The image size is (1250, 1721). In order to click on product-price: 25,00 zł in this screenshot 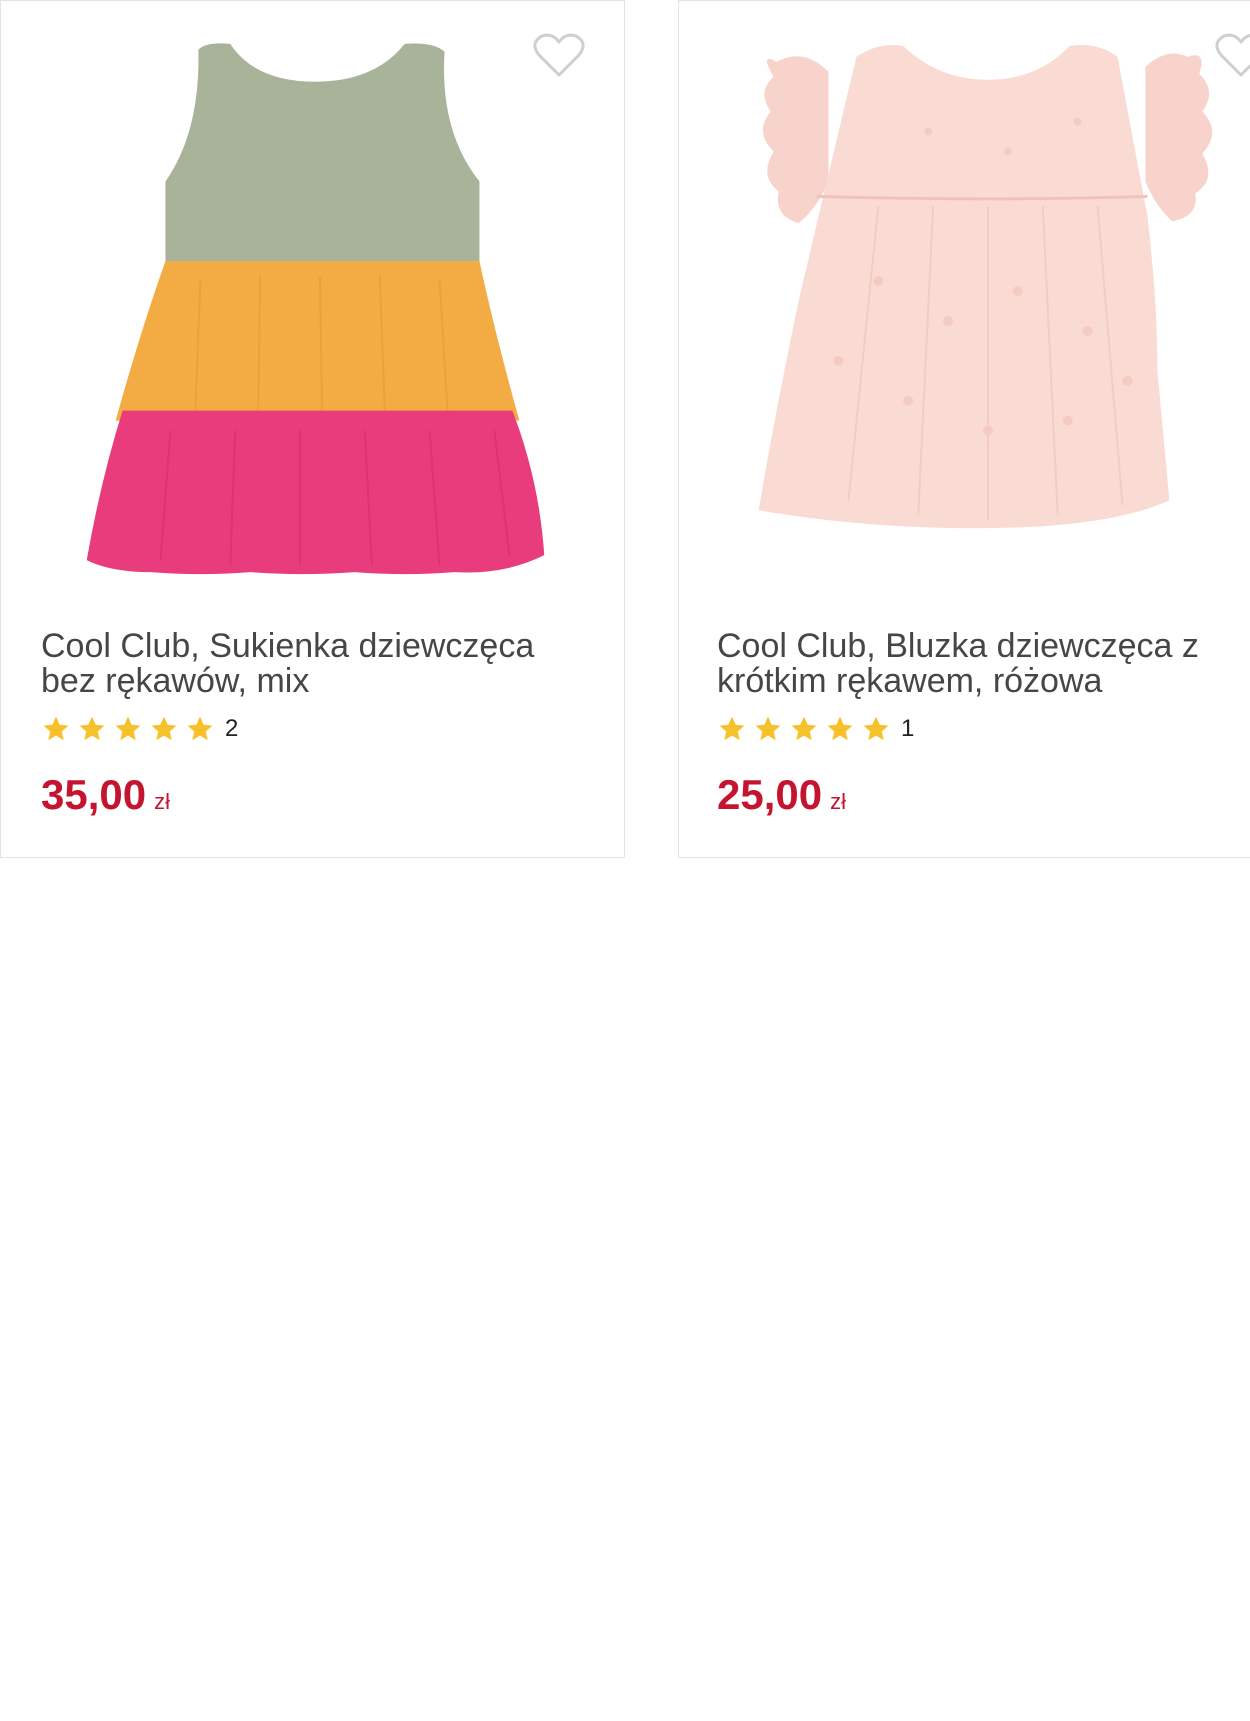, I will do `click(781, 798)`.